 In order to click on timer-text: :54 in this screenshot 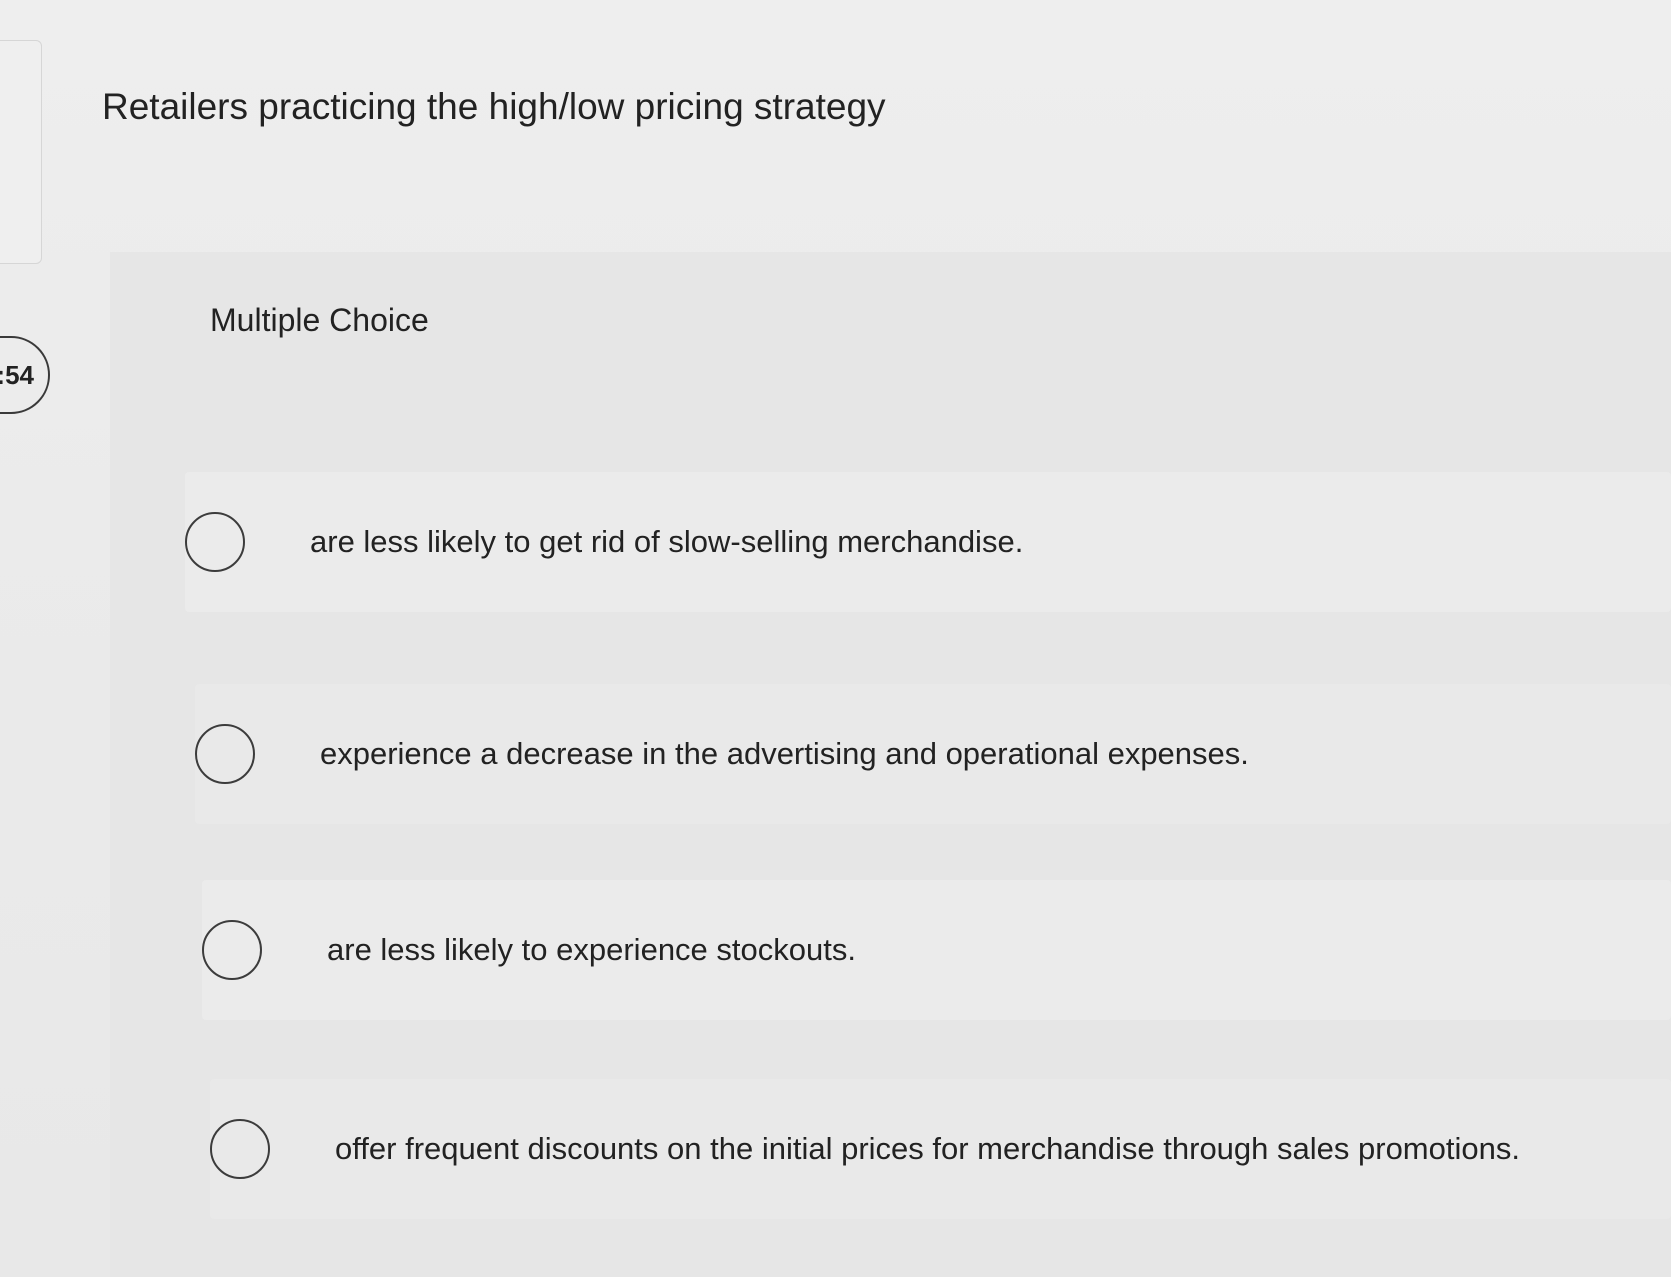, I will do `click(17, 374)`.